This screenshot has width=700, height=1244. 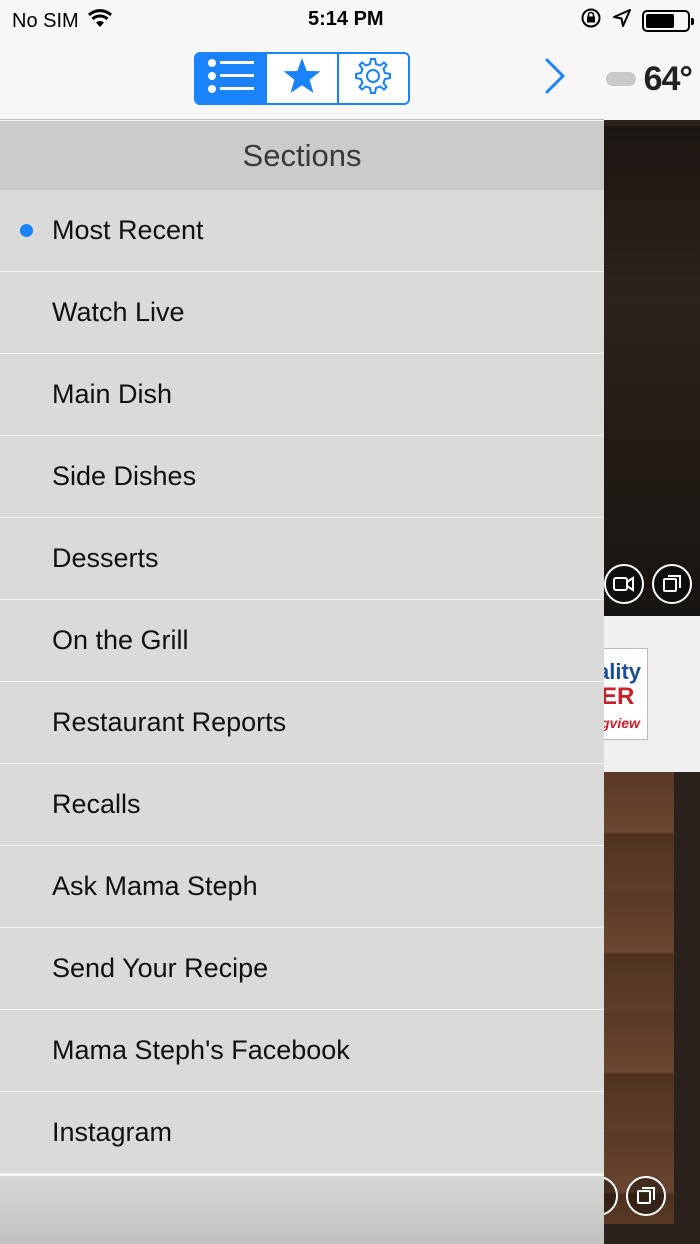 What do you see at coordinates (100, 21) in the screenshot?
I see `wifi-icon` at bounding box center [100, 21].